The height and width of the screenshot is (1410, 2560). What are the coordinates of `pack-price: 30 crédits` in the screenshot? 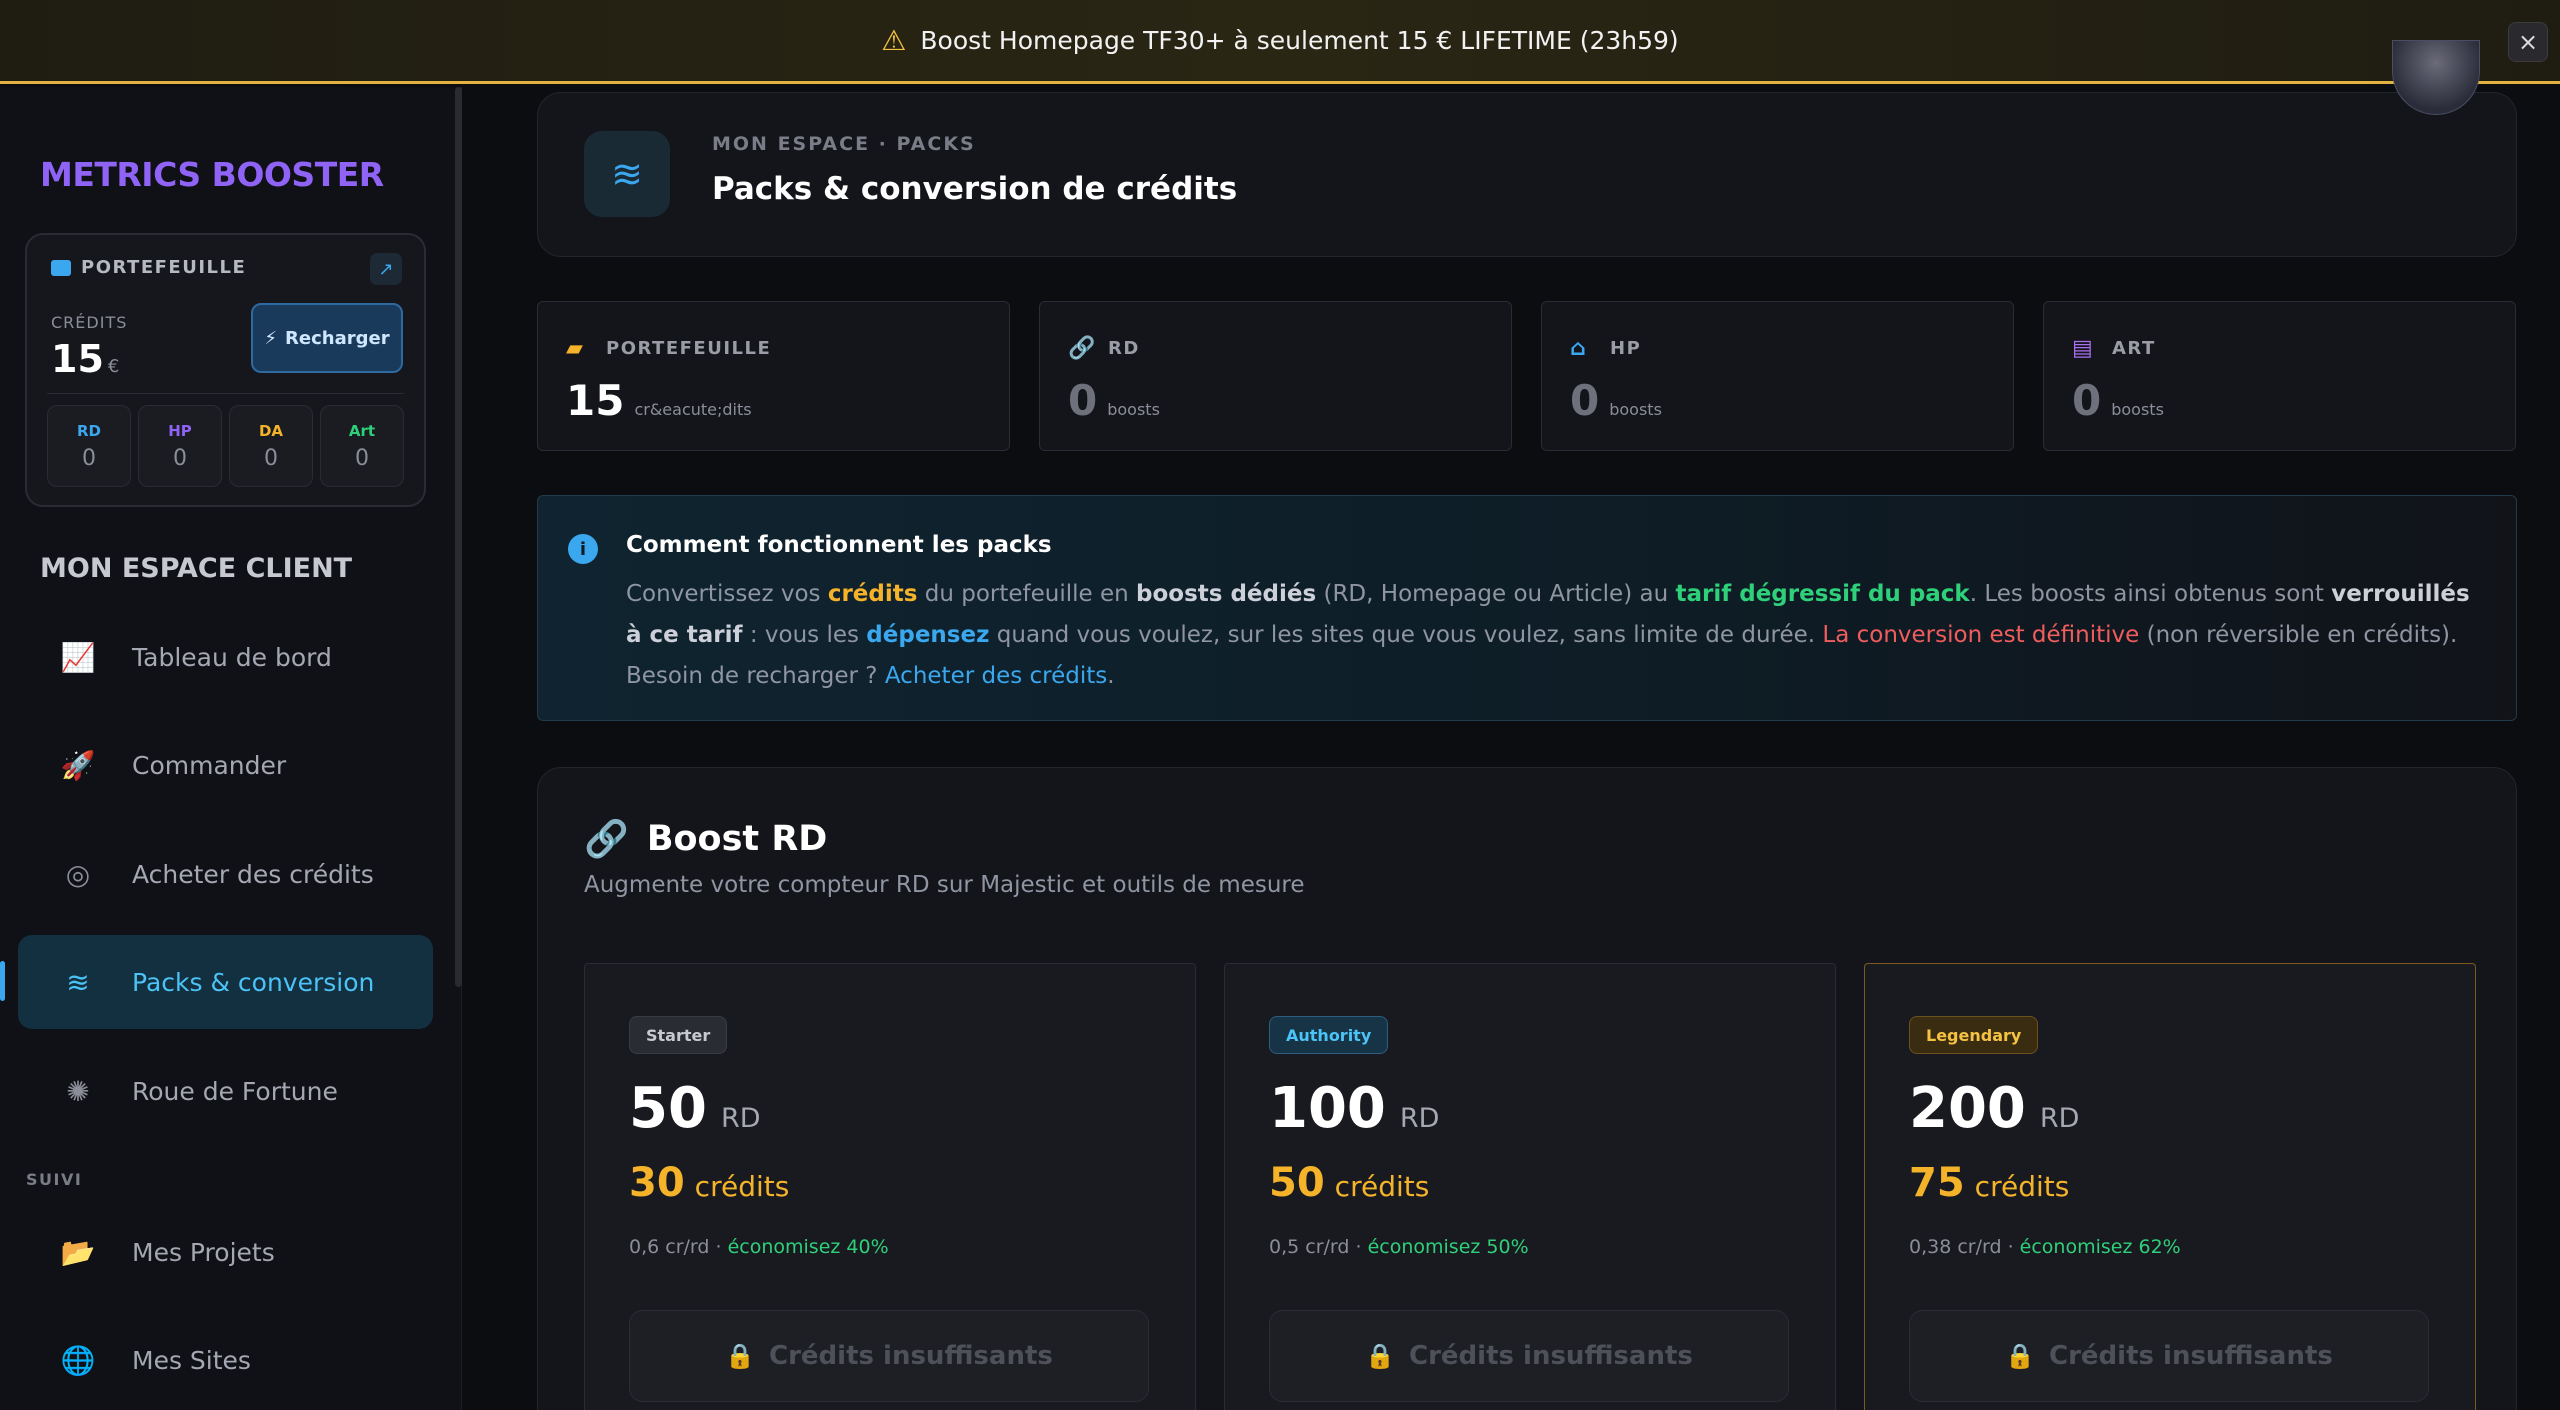 It's located at (709, 1183).